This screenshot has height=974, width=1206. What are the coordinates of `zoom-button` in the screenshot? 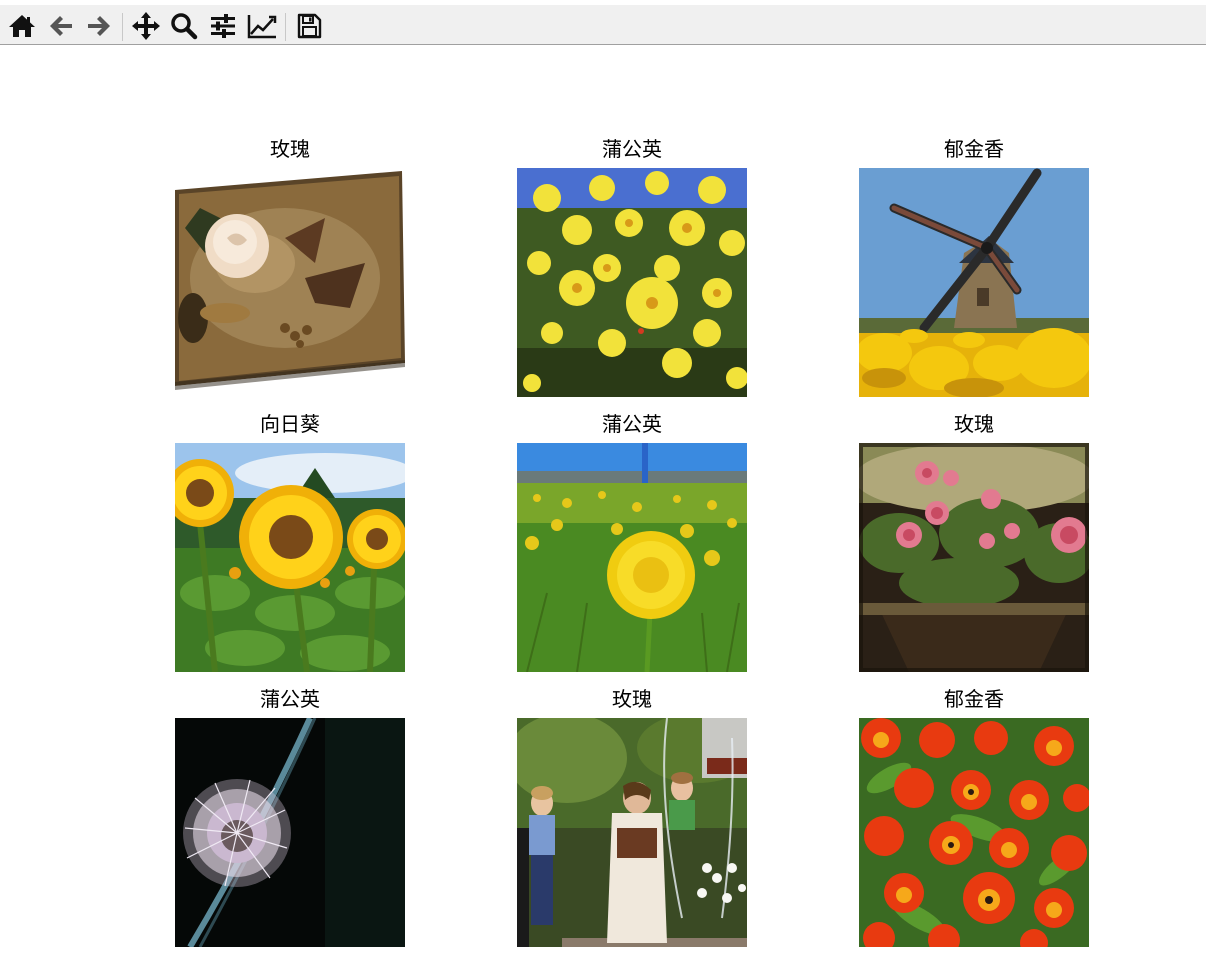 It's located at (184, 26).